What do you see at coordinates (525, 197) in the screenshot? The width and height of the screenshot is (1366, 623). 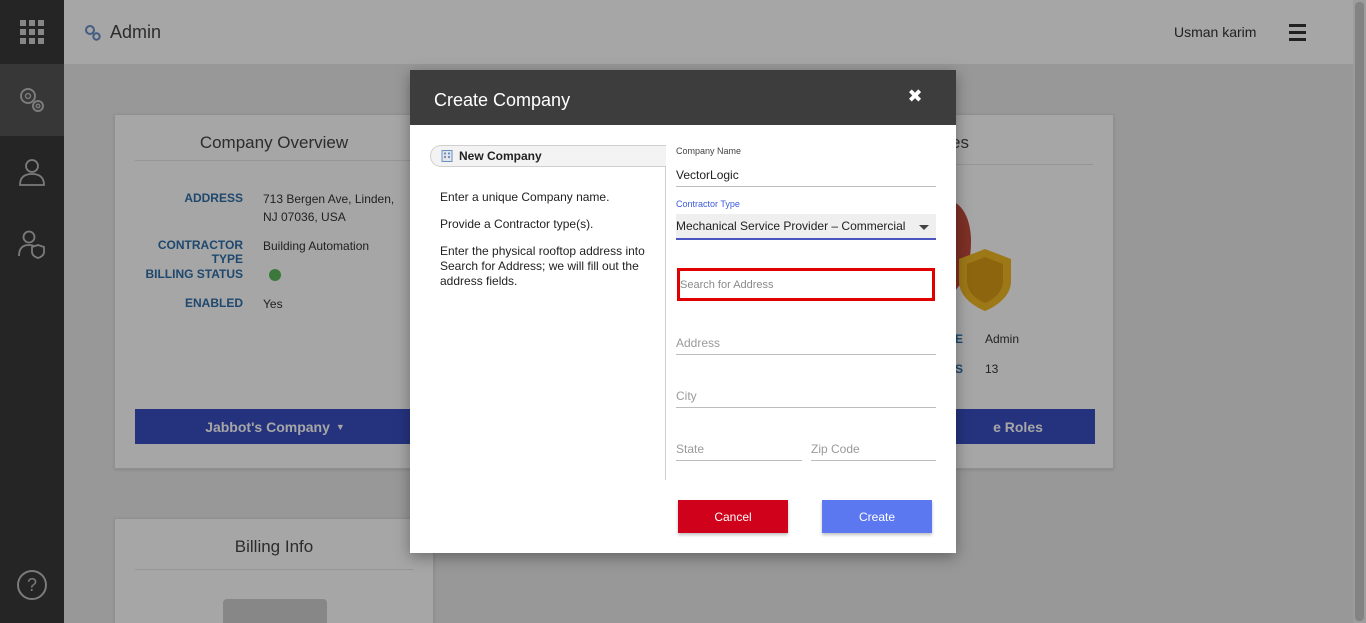 I see `instruction-text: Enter a unique Company name.` at bounding box center [525, 197].